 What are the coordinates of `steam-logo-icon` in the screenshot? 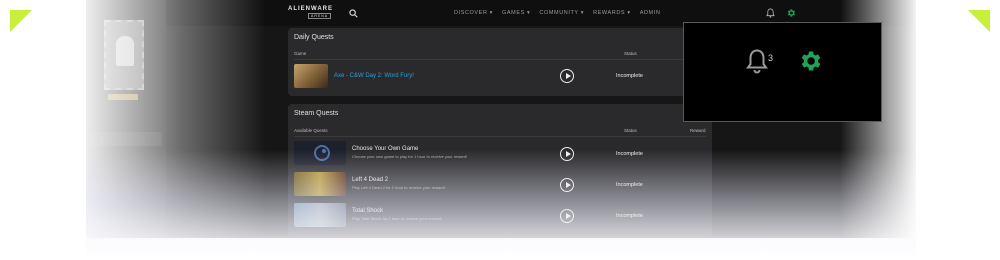 It's located at (322, 153).